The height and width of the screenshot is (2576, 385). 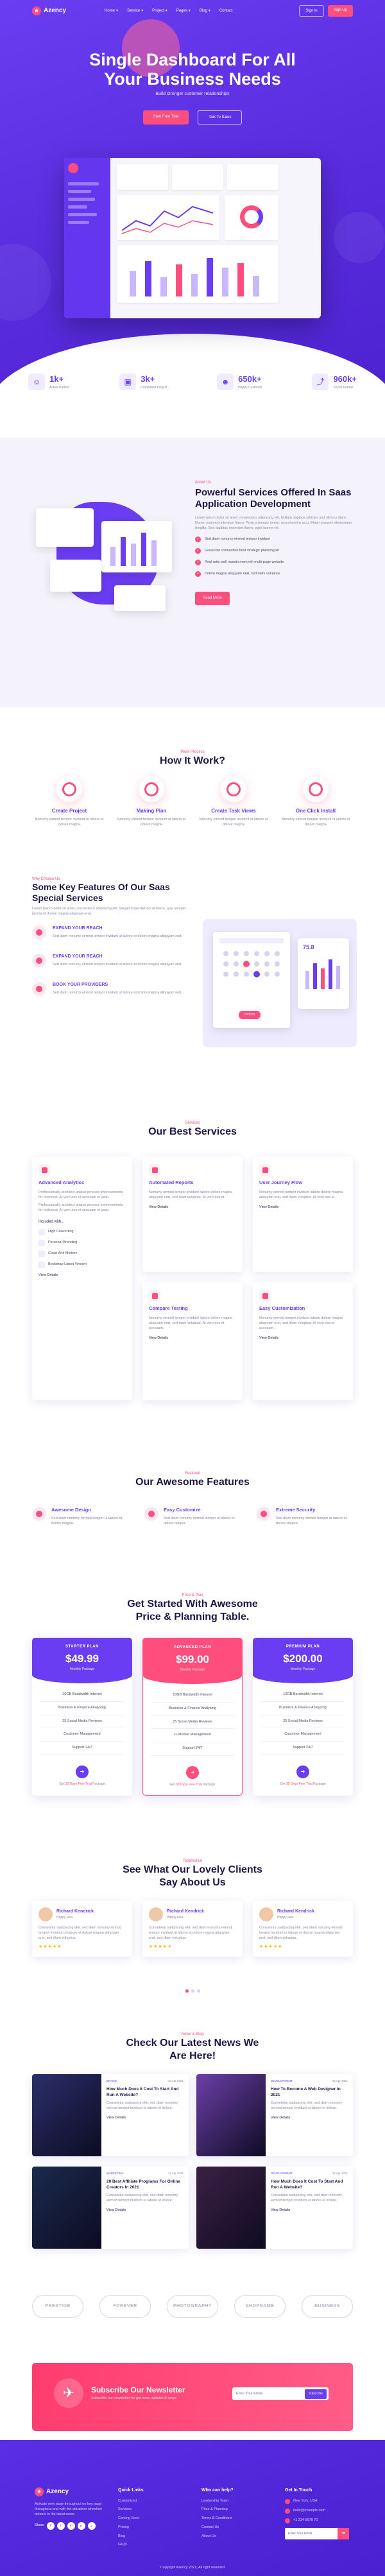 What do you see at coordinates (212, 598) in the screenshot?
I see `read-more-button: Read More` at bounding box center [212, 598].